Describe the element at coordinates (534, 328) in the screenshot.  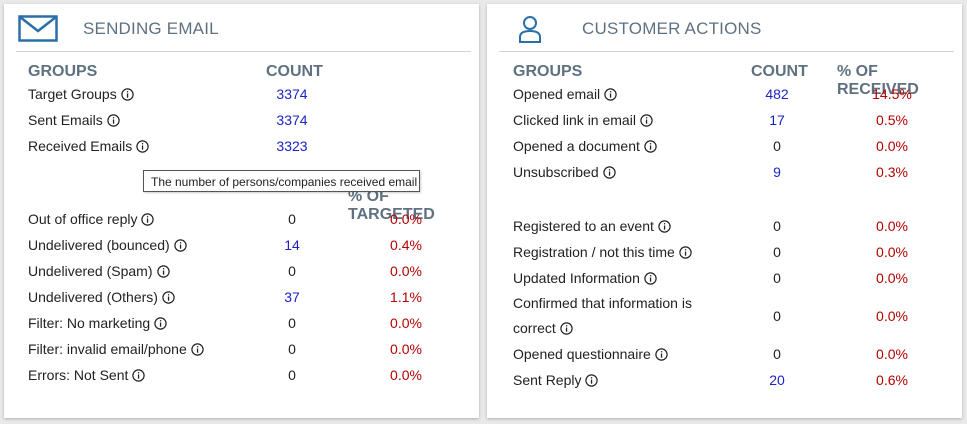
I see `row-label: correct` at that location.